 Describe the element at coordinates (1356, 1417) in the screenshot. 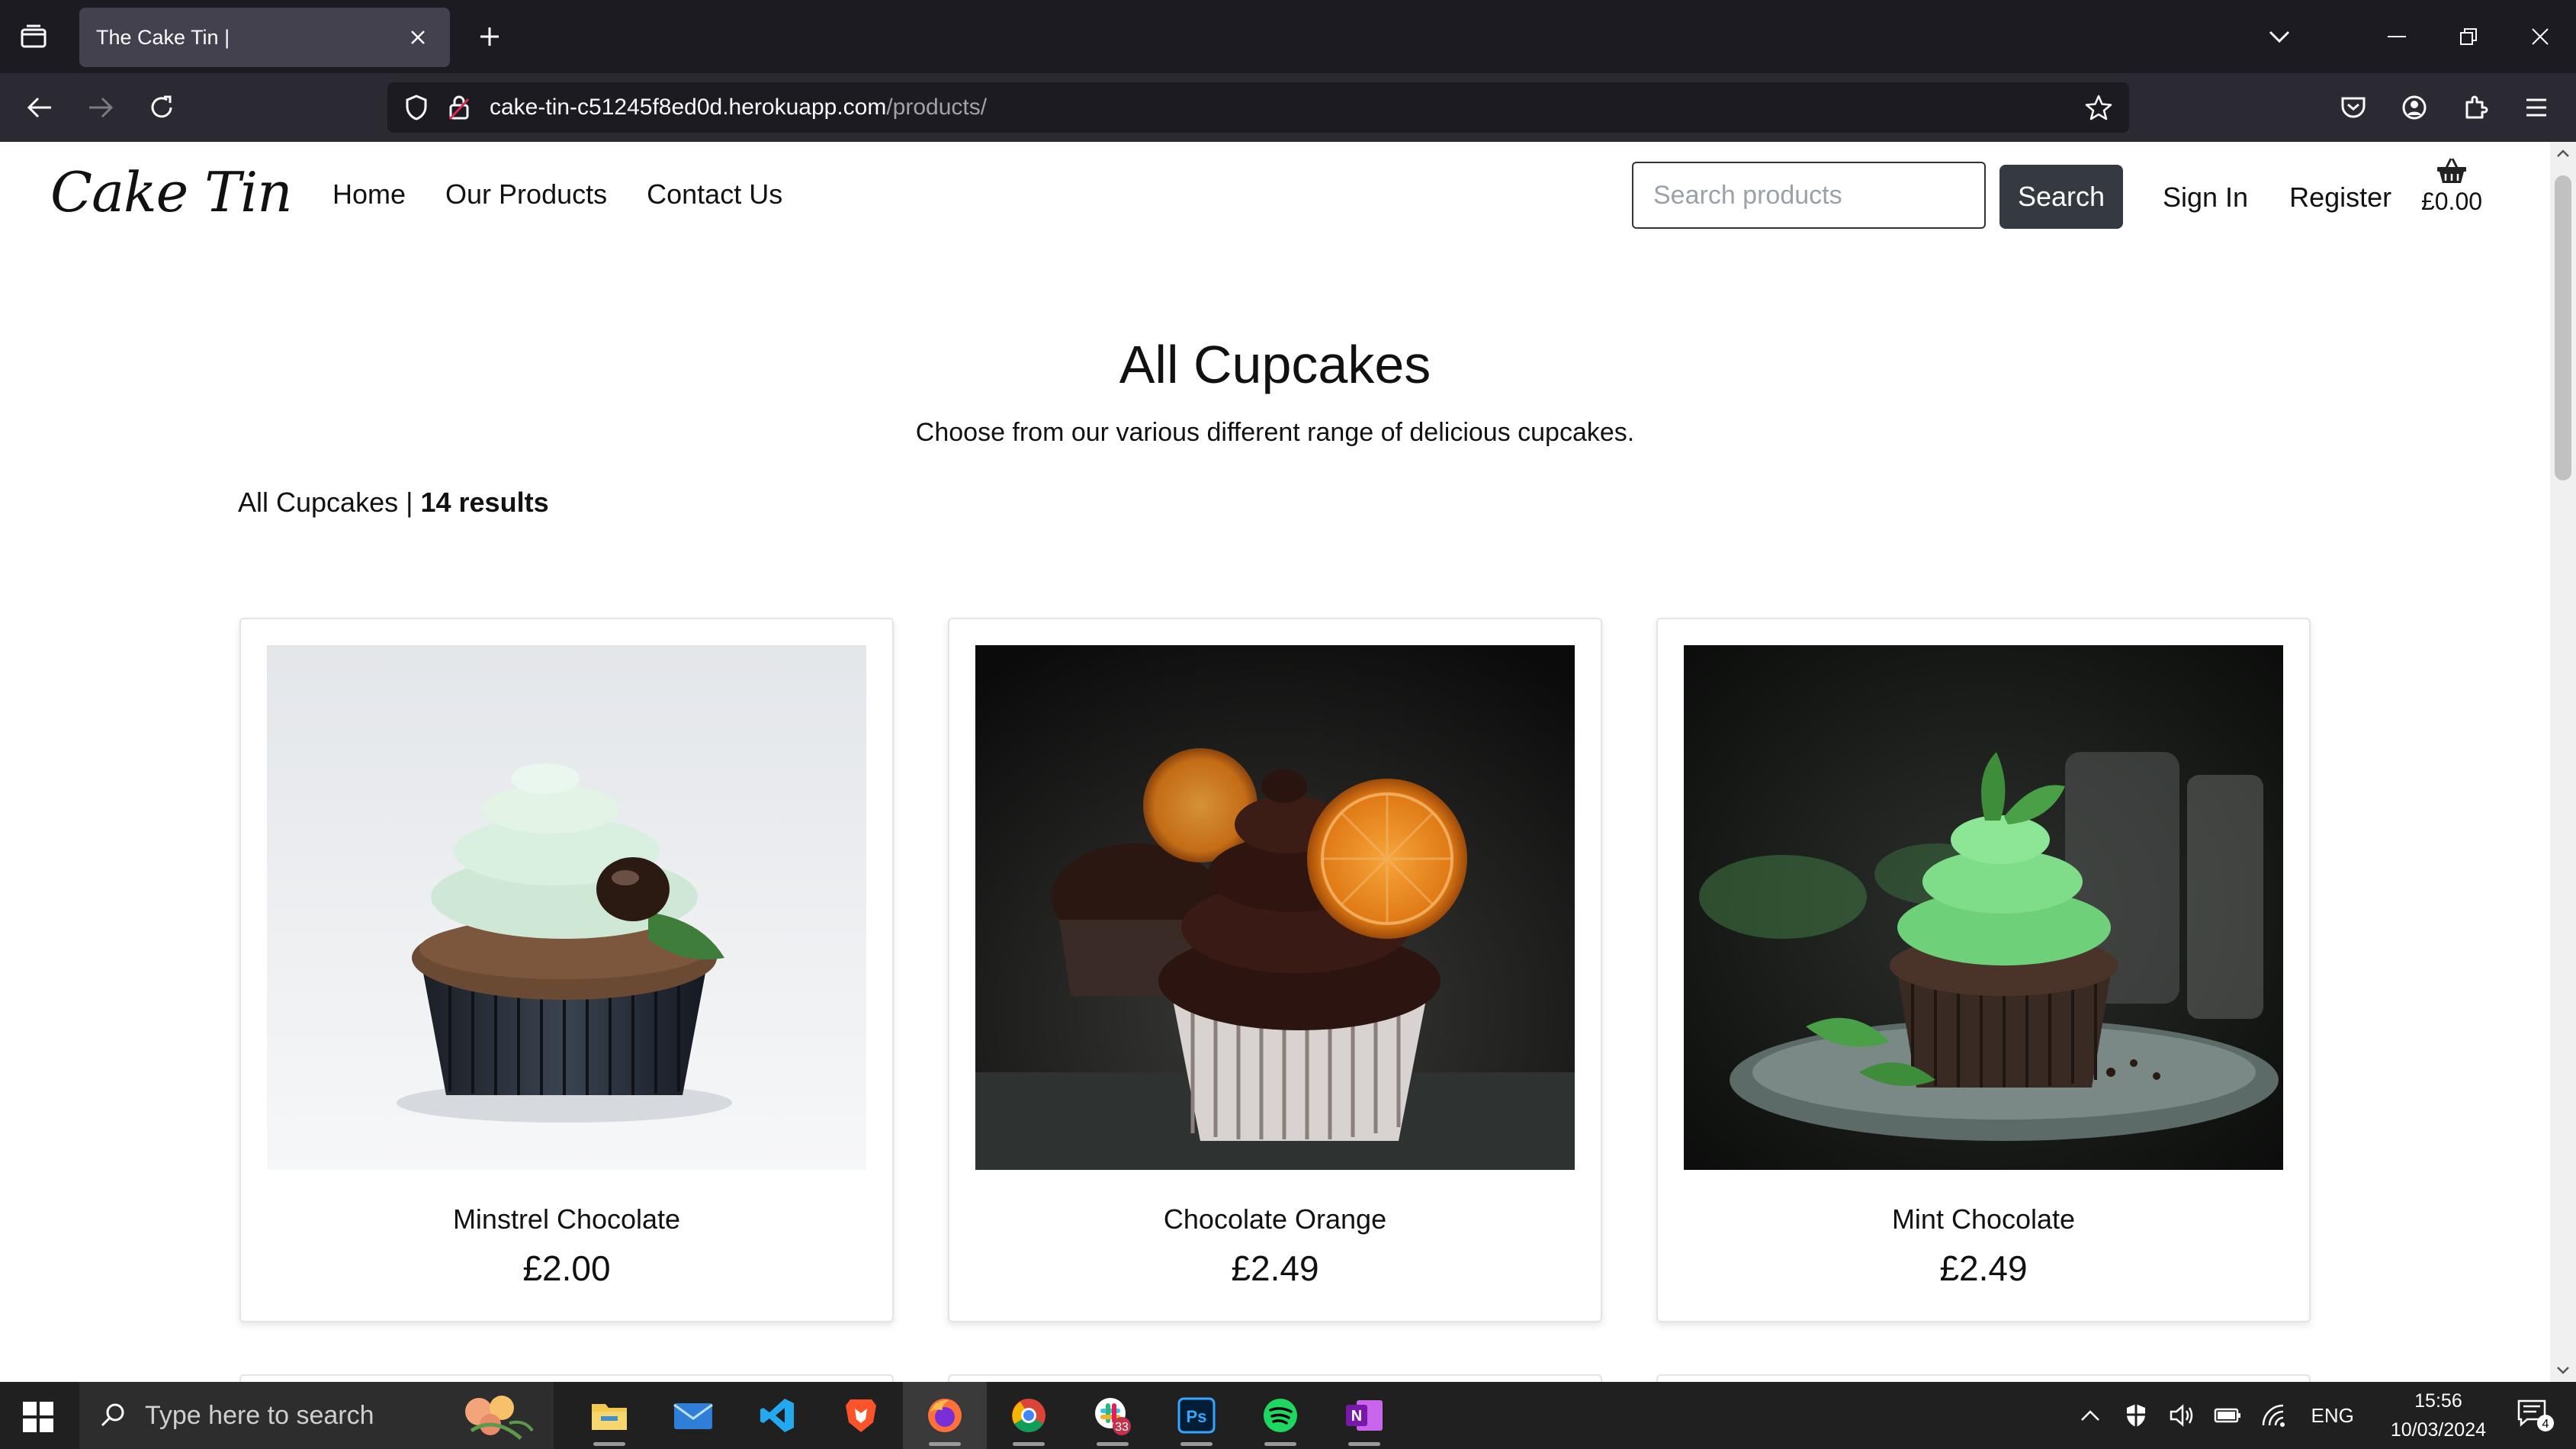

I see `svg-text: N` at that location.